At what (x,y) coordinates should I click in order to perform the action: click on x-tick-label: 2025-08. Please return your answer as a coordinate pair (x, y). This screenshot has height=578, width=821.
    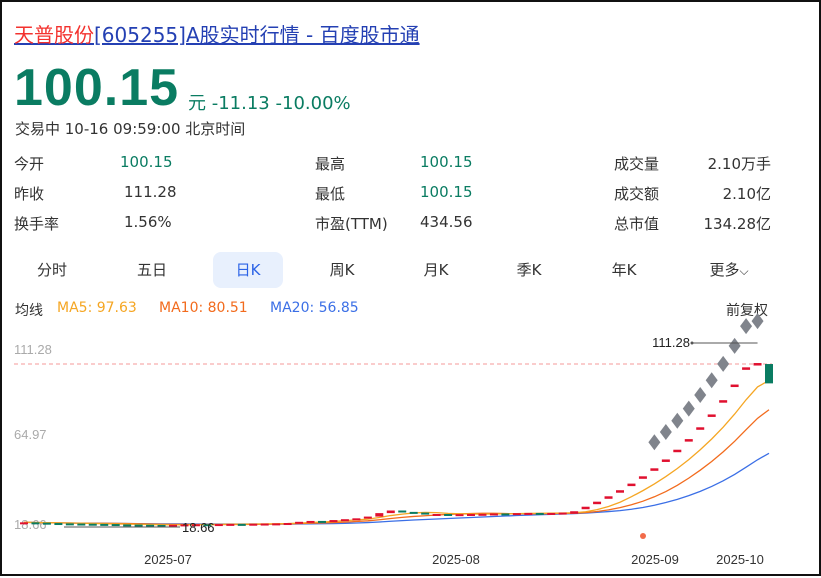
    Looking at the image, I should click on (456, 559).